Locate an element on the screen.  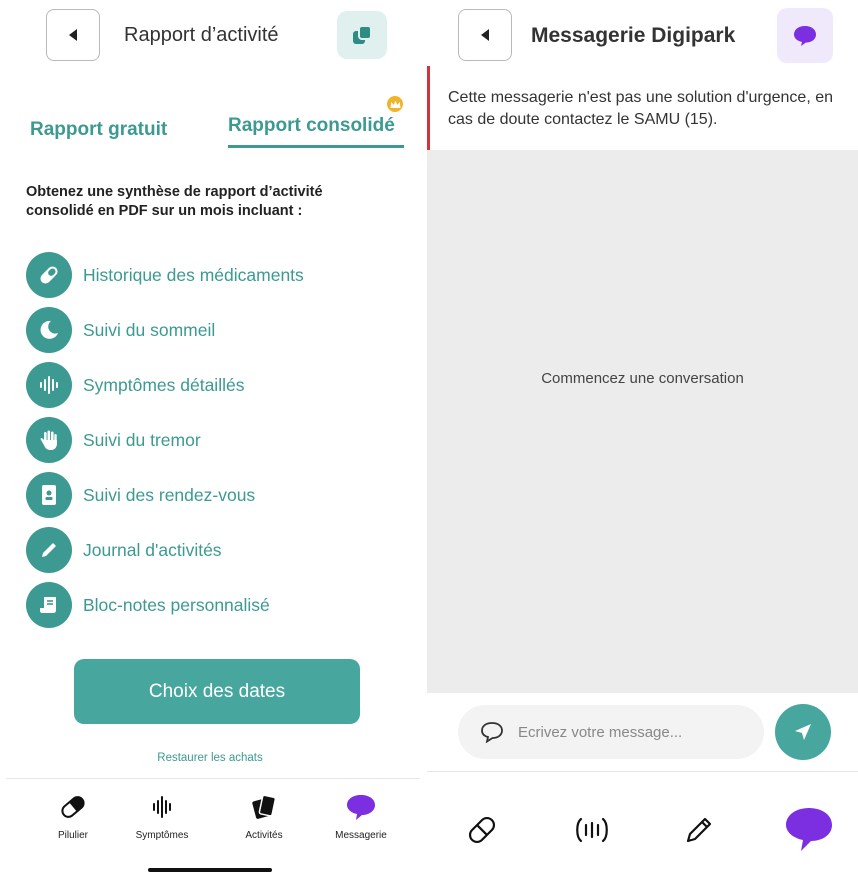
nav-item-activites is located at coordinates (699, 830).